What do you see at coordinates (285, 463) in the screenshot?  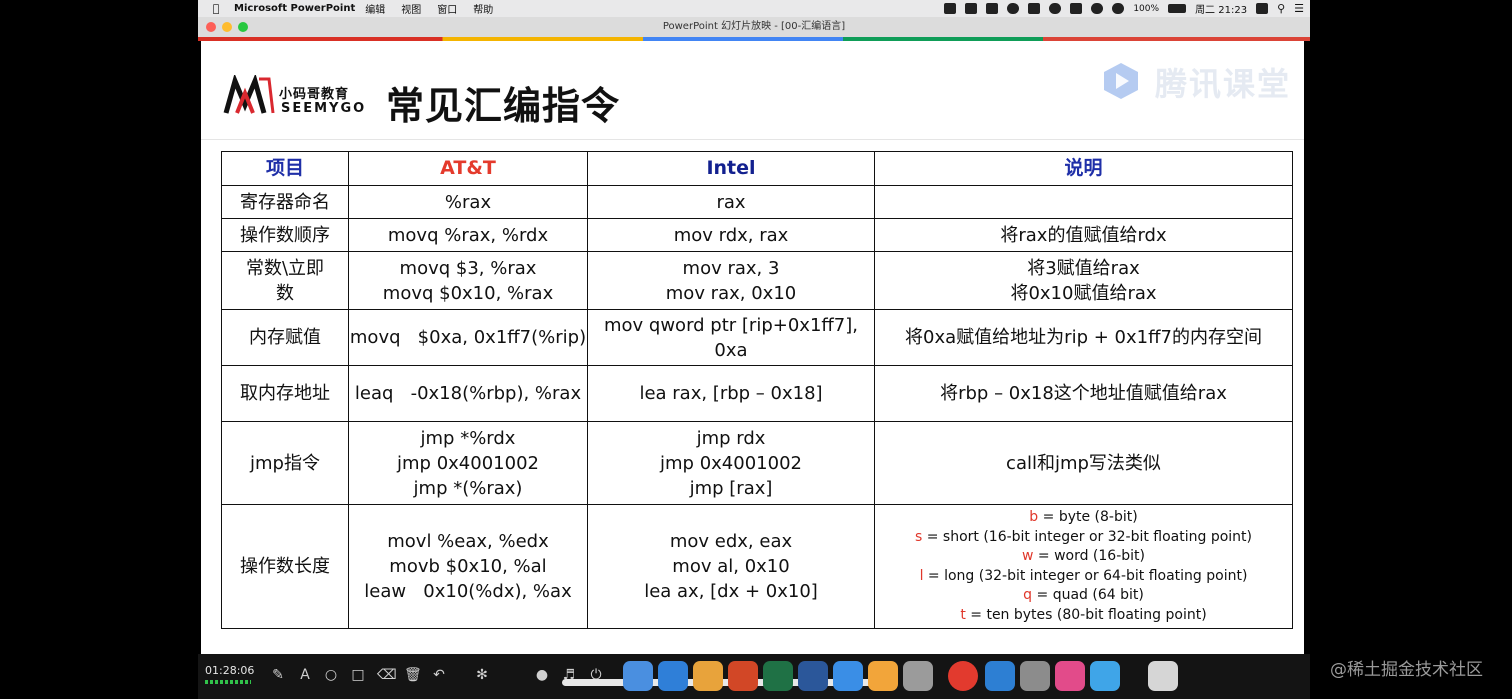 I see `cell-item: jmp指令` at bounding box center [285, 463].